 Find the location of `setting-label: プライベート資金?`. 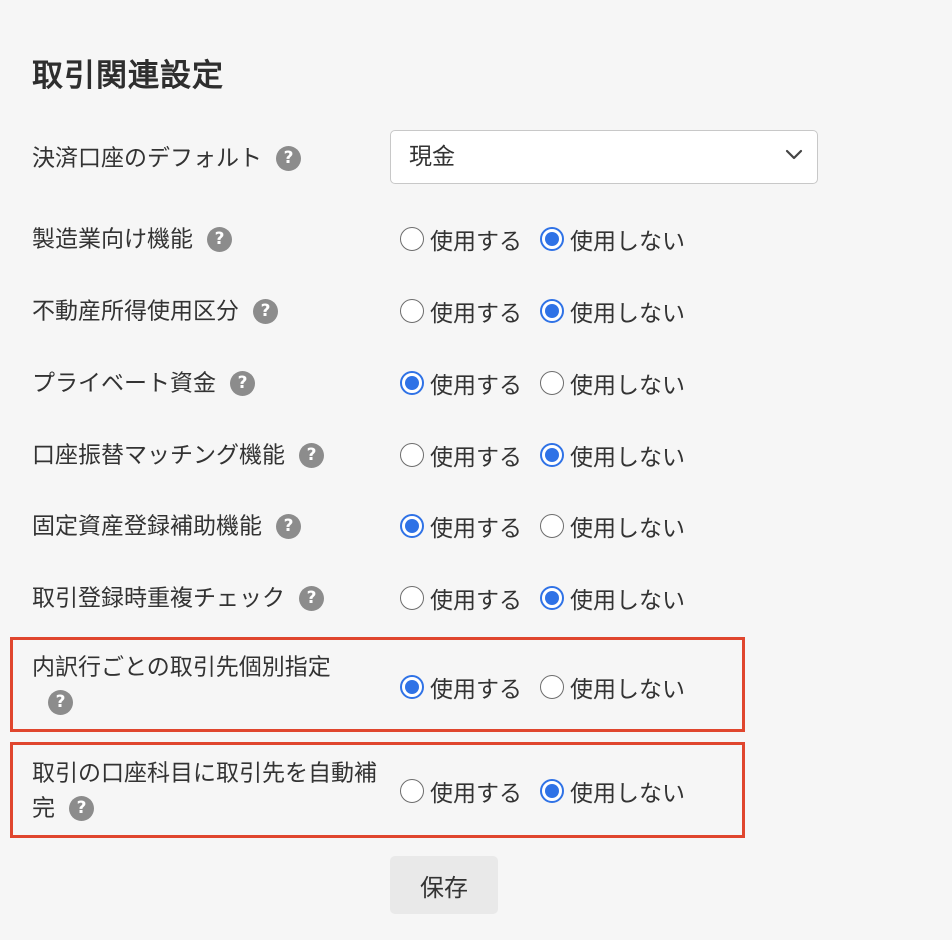

setting-label: プライベート資金? is located at coordinates (143, 383).